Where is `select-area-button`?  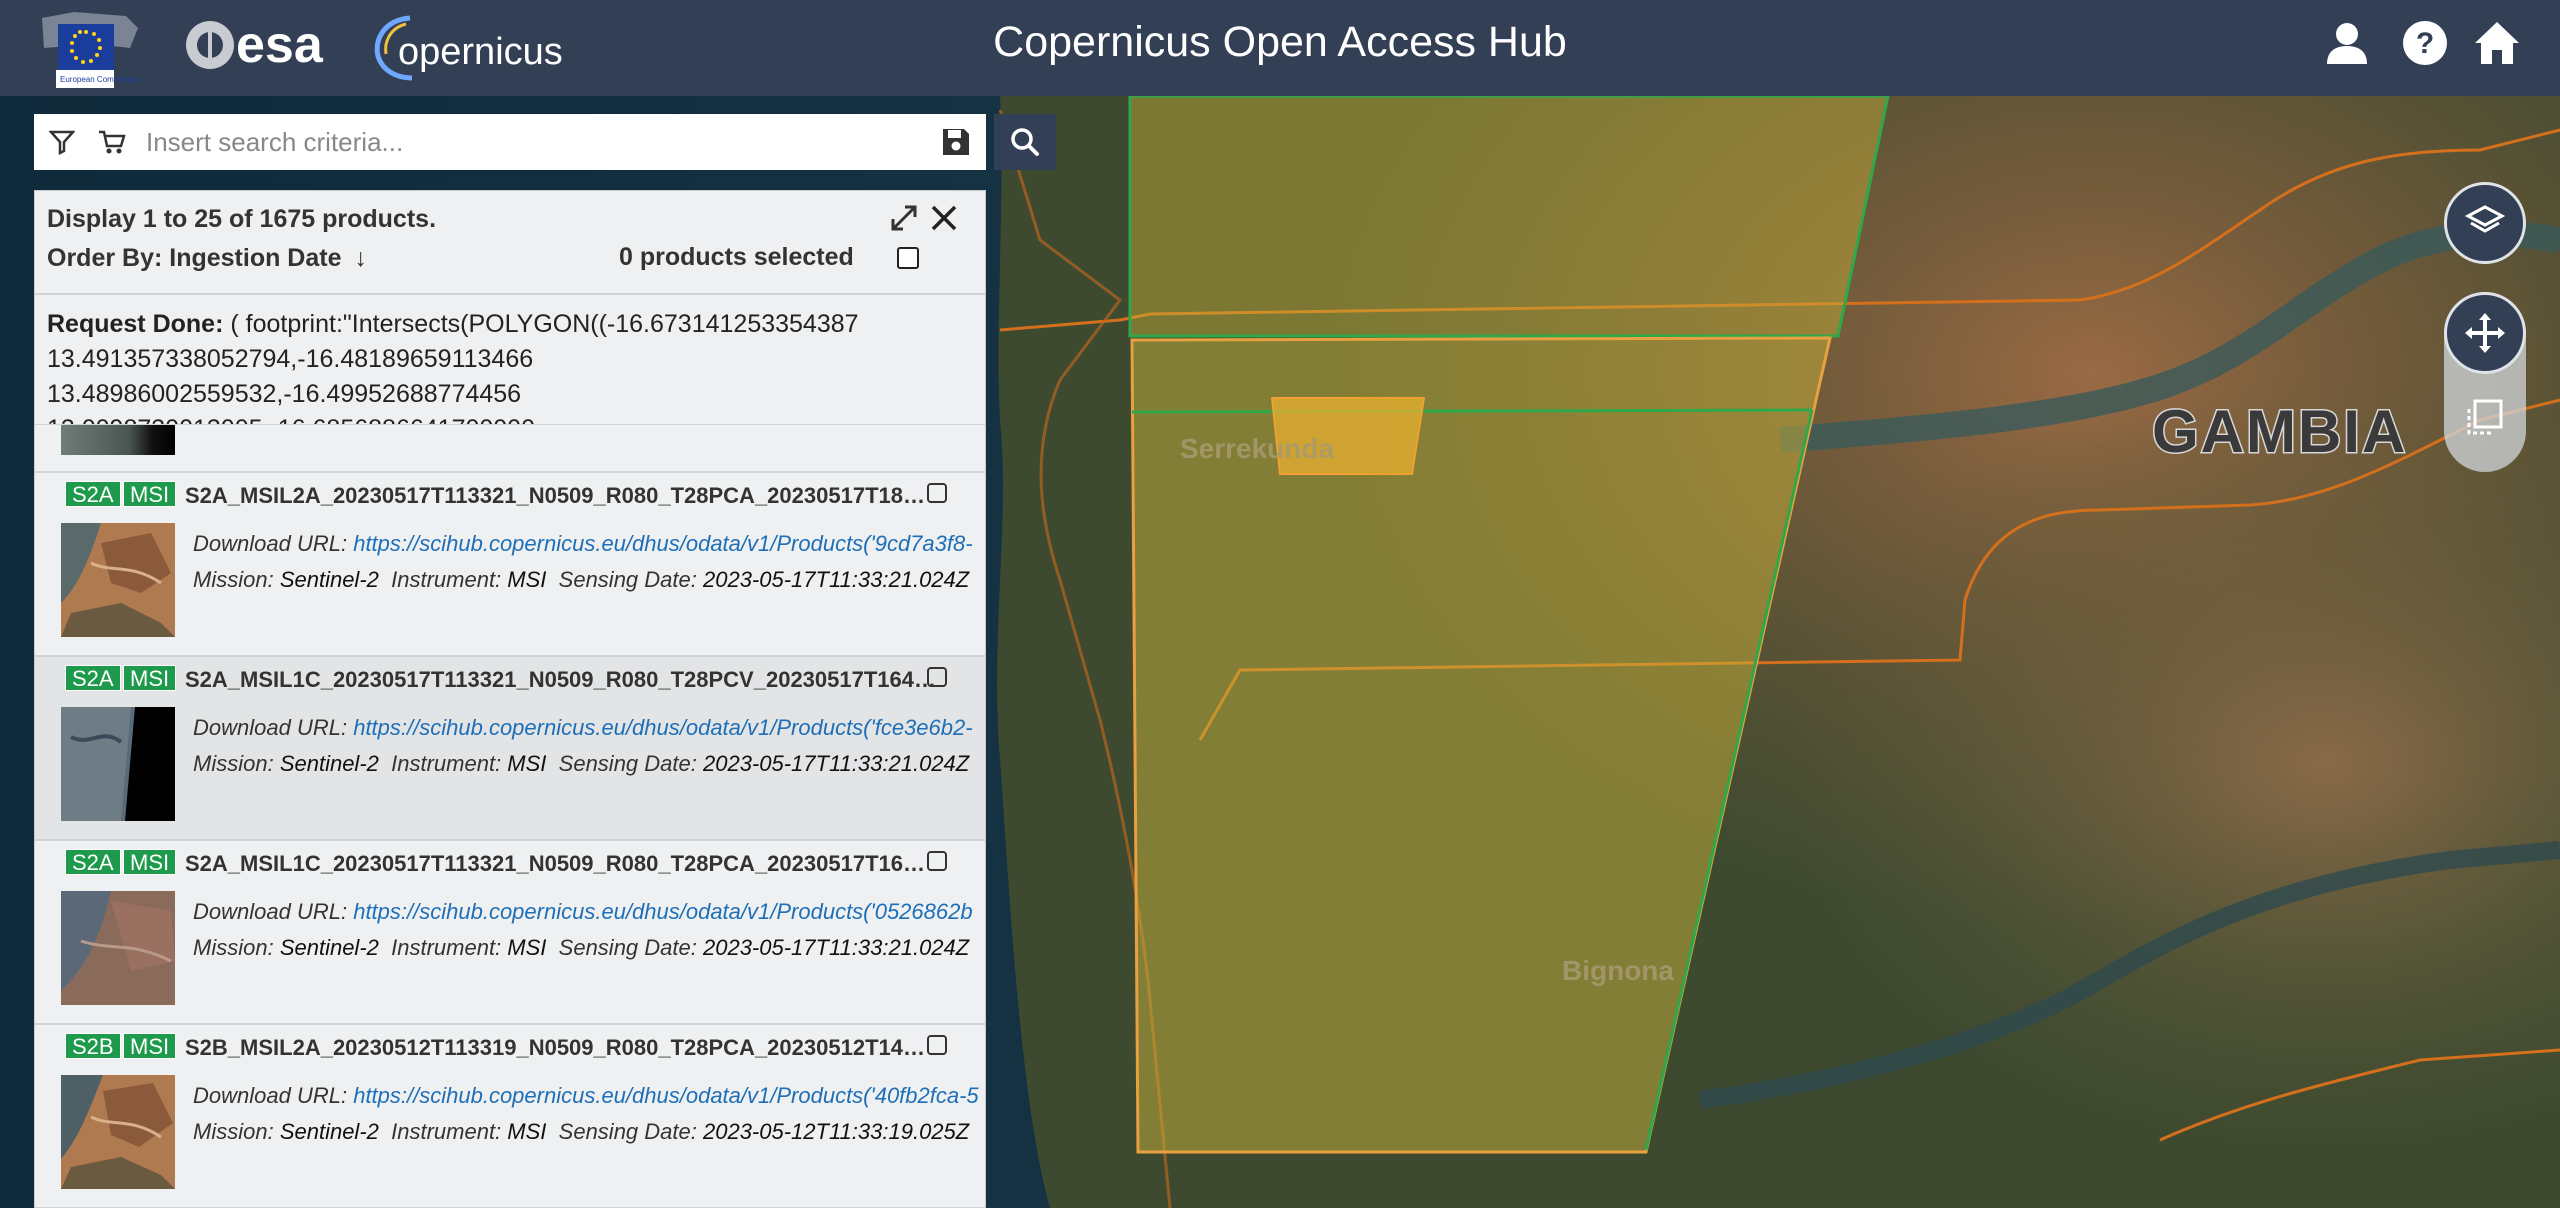
select-area-button is located at coordinates (2485, 417).